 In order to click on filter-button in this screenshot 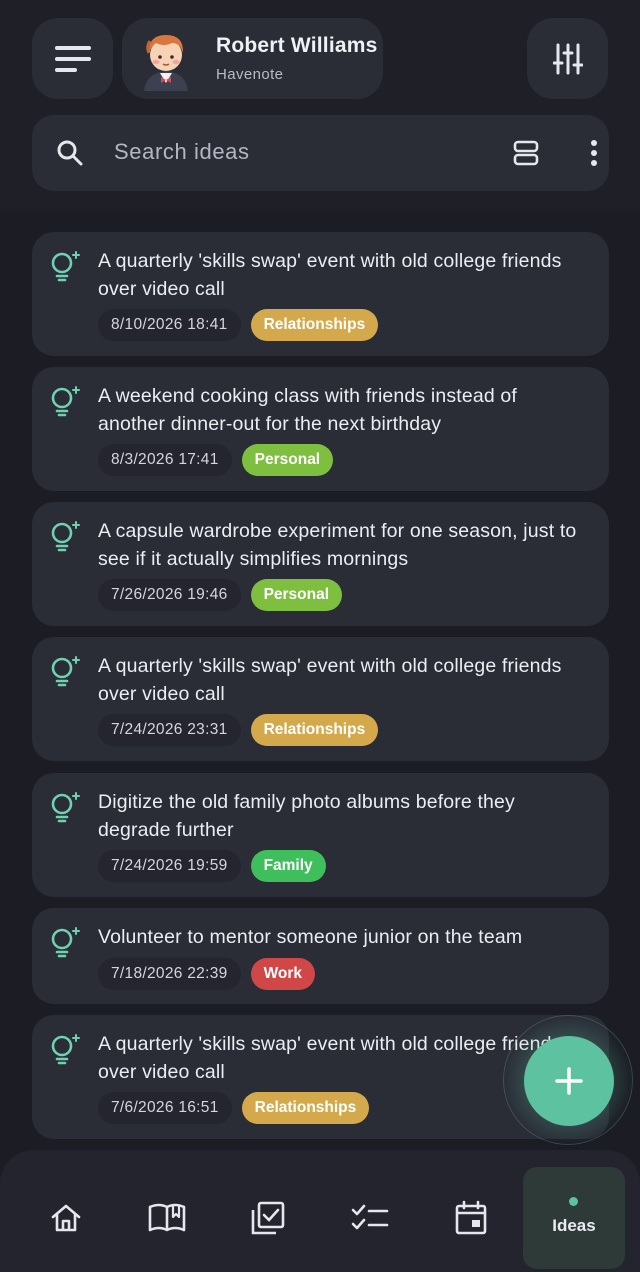, I will do `click(567, 58)`.